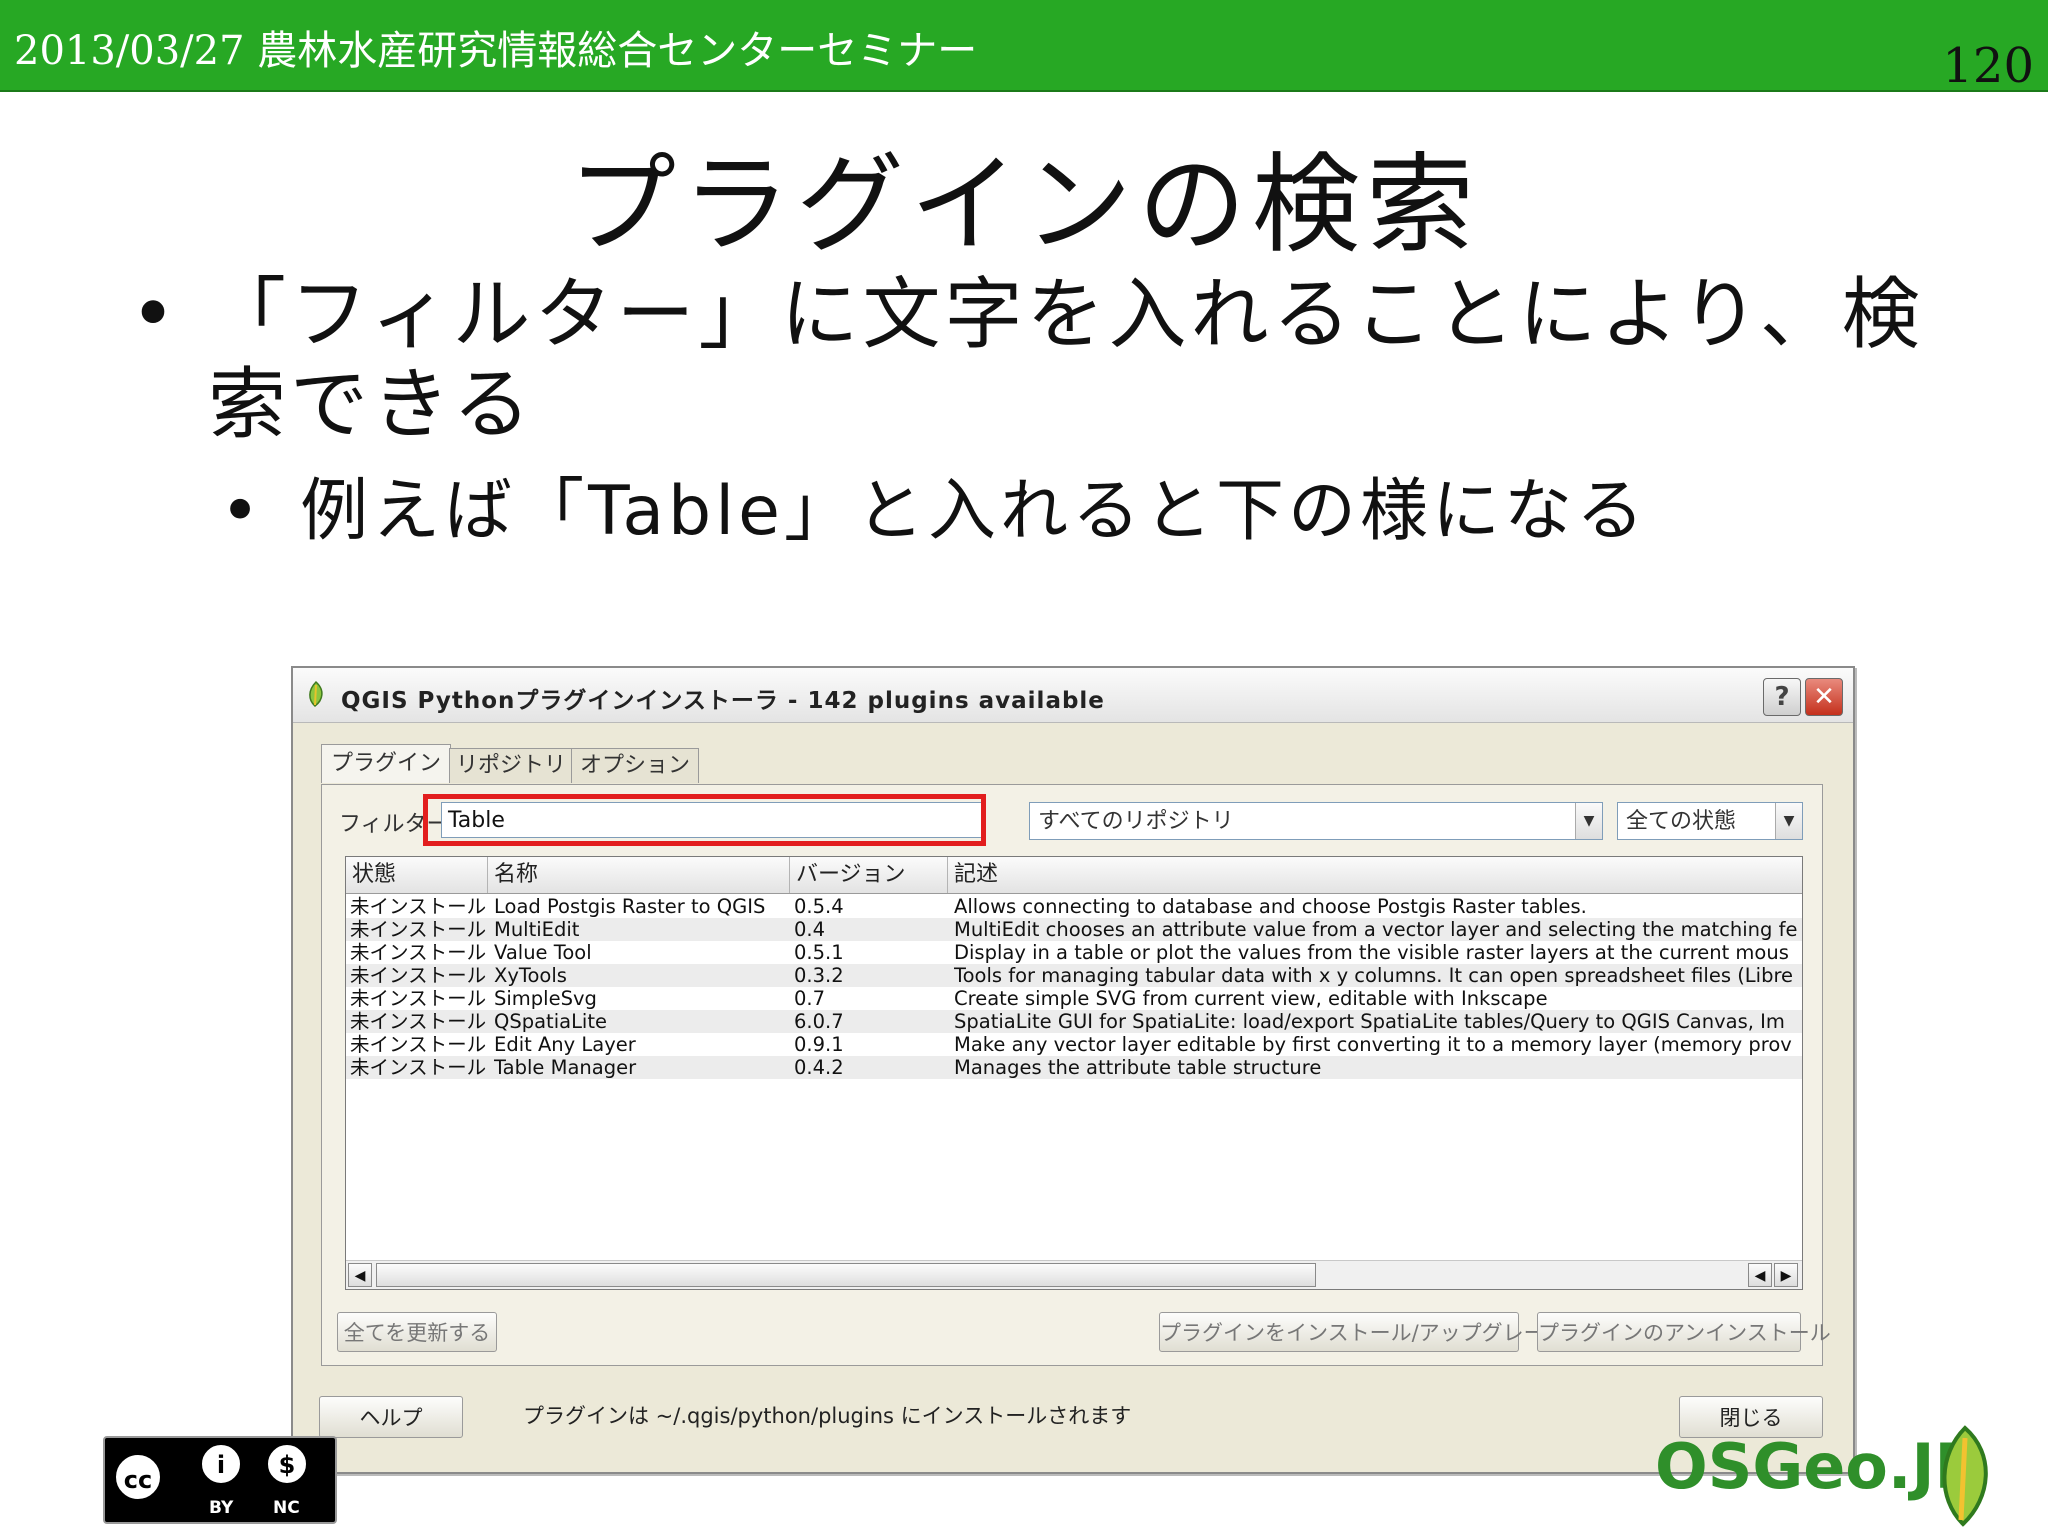 Image resolution: width=2048 pixels, height=1535 pixels. What do you see at coordinates (386, 763) in the screenshot?
I see `tab-plugins: プラグイン` at bounding box center [386, 763].